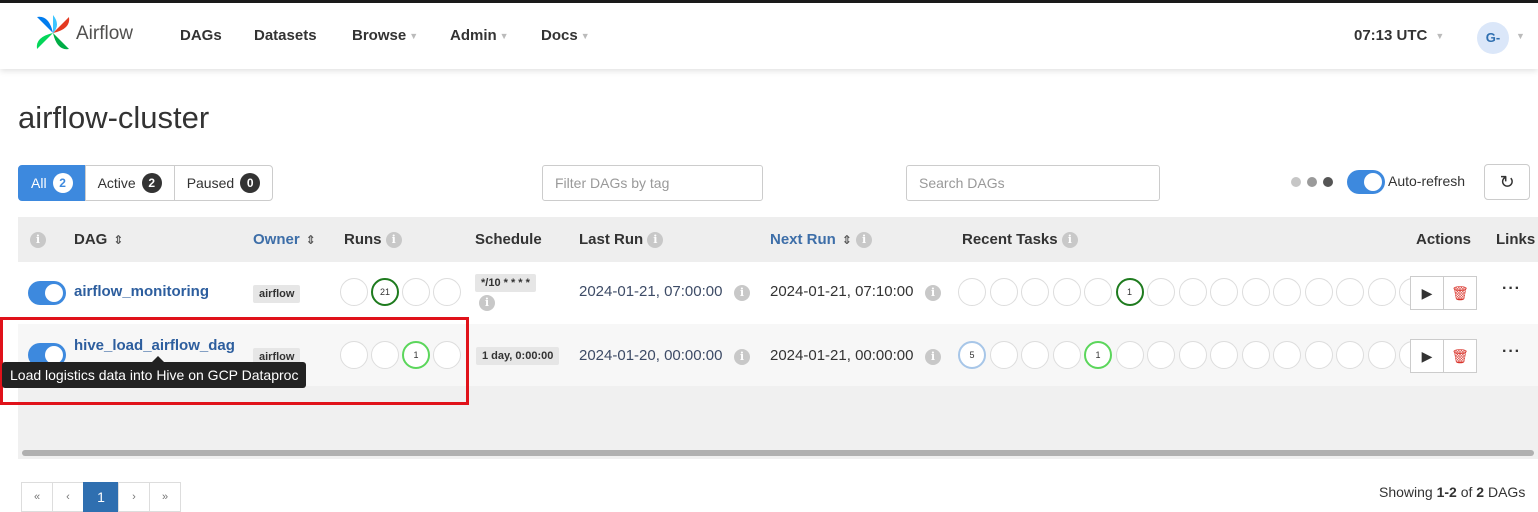 This screenshot has height=512, width=1538. What do you see at coordinates (972, 355) in the screenshot?
I see `task-status-circle: 5` at bounding box center [972, 355].